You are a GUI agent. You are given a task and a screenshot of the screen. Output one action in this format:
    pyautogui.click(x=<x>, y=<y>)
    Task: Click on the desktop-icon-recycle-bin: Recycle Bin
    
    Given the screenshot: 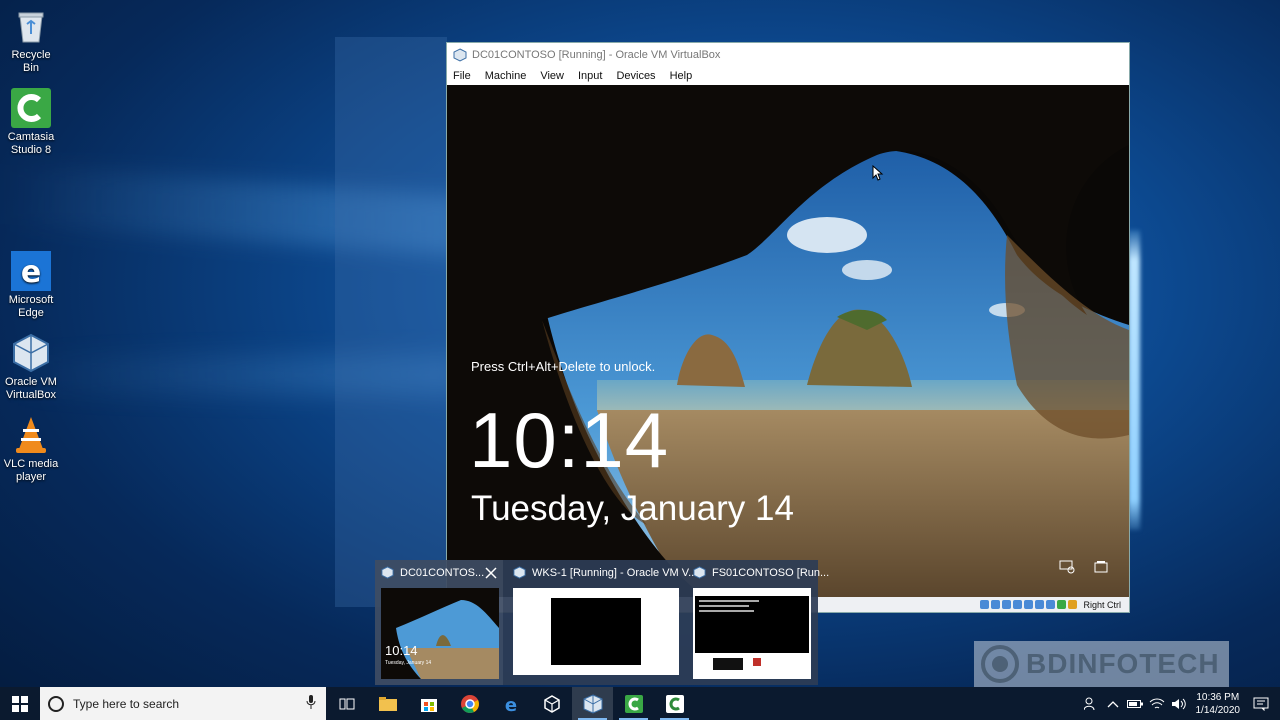 What is the action you would take?
    pyautogui.click(x=31, y=40)
    